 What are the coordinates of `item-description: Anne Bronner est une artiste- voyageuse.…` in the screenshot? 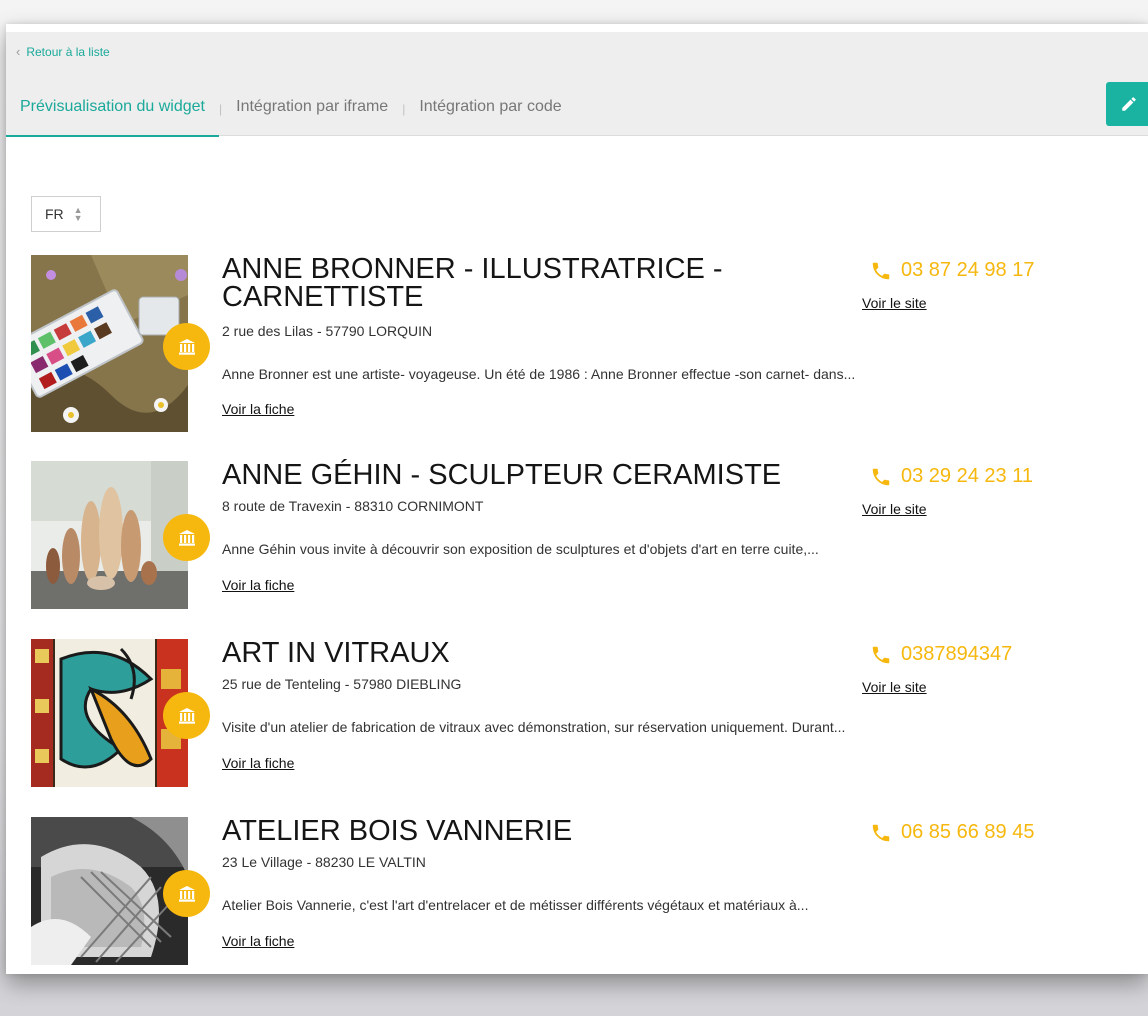 It's located at (539, 374).